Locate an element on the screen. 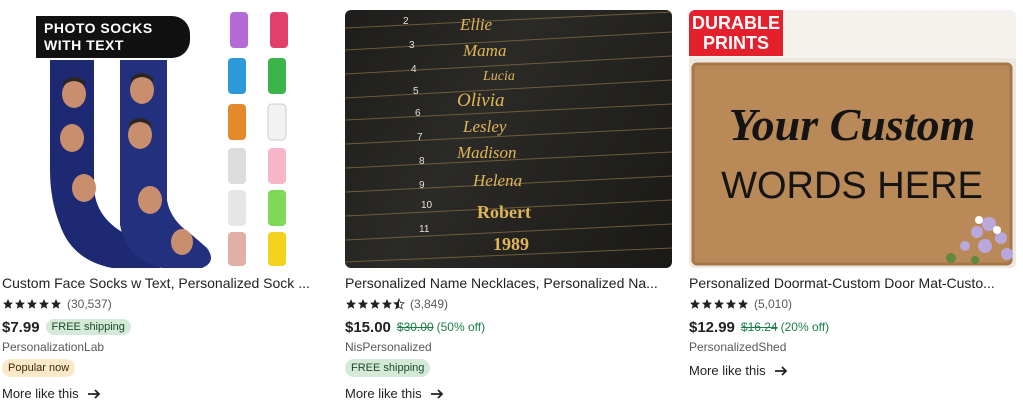  necklace-name: Ellie is located at coordinates (476, 24).